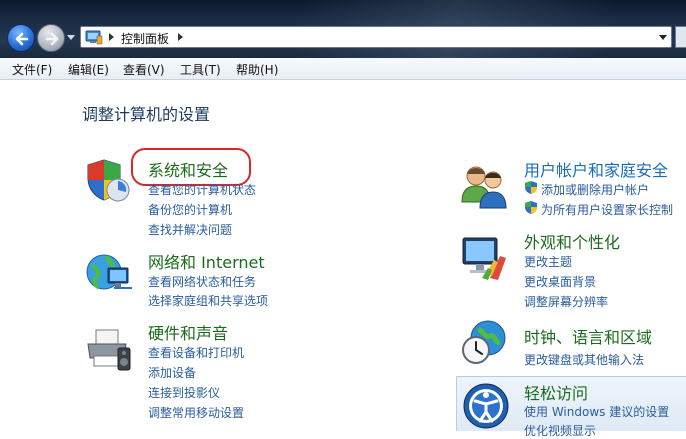 The width and height of the screenshot is (686, 439). What do you see at coordinates (206, 261) in the screenshot?
I see `category-network-internet: 网络和 Internet` at bounding box center [206, 261].